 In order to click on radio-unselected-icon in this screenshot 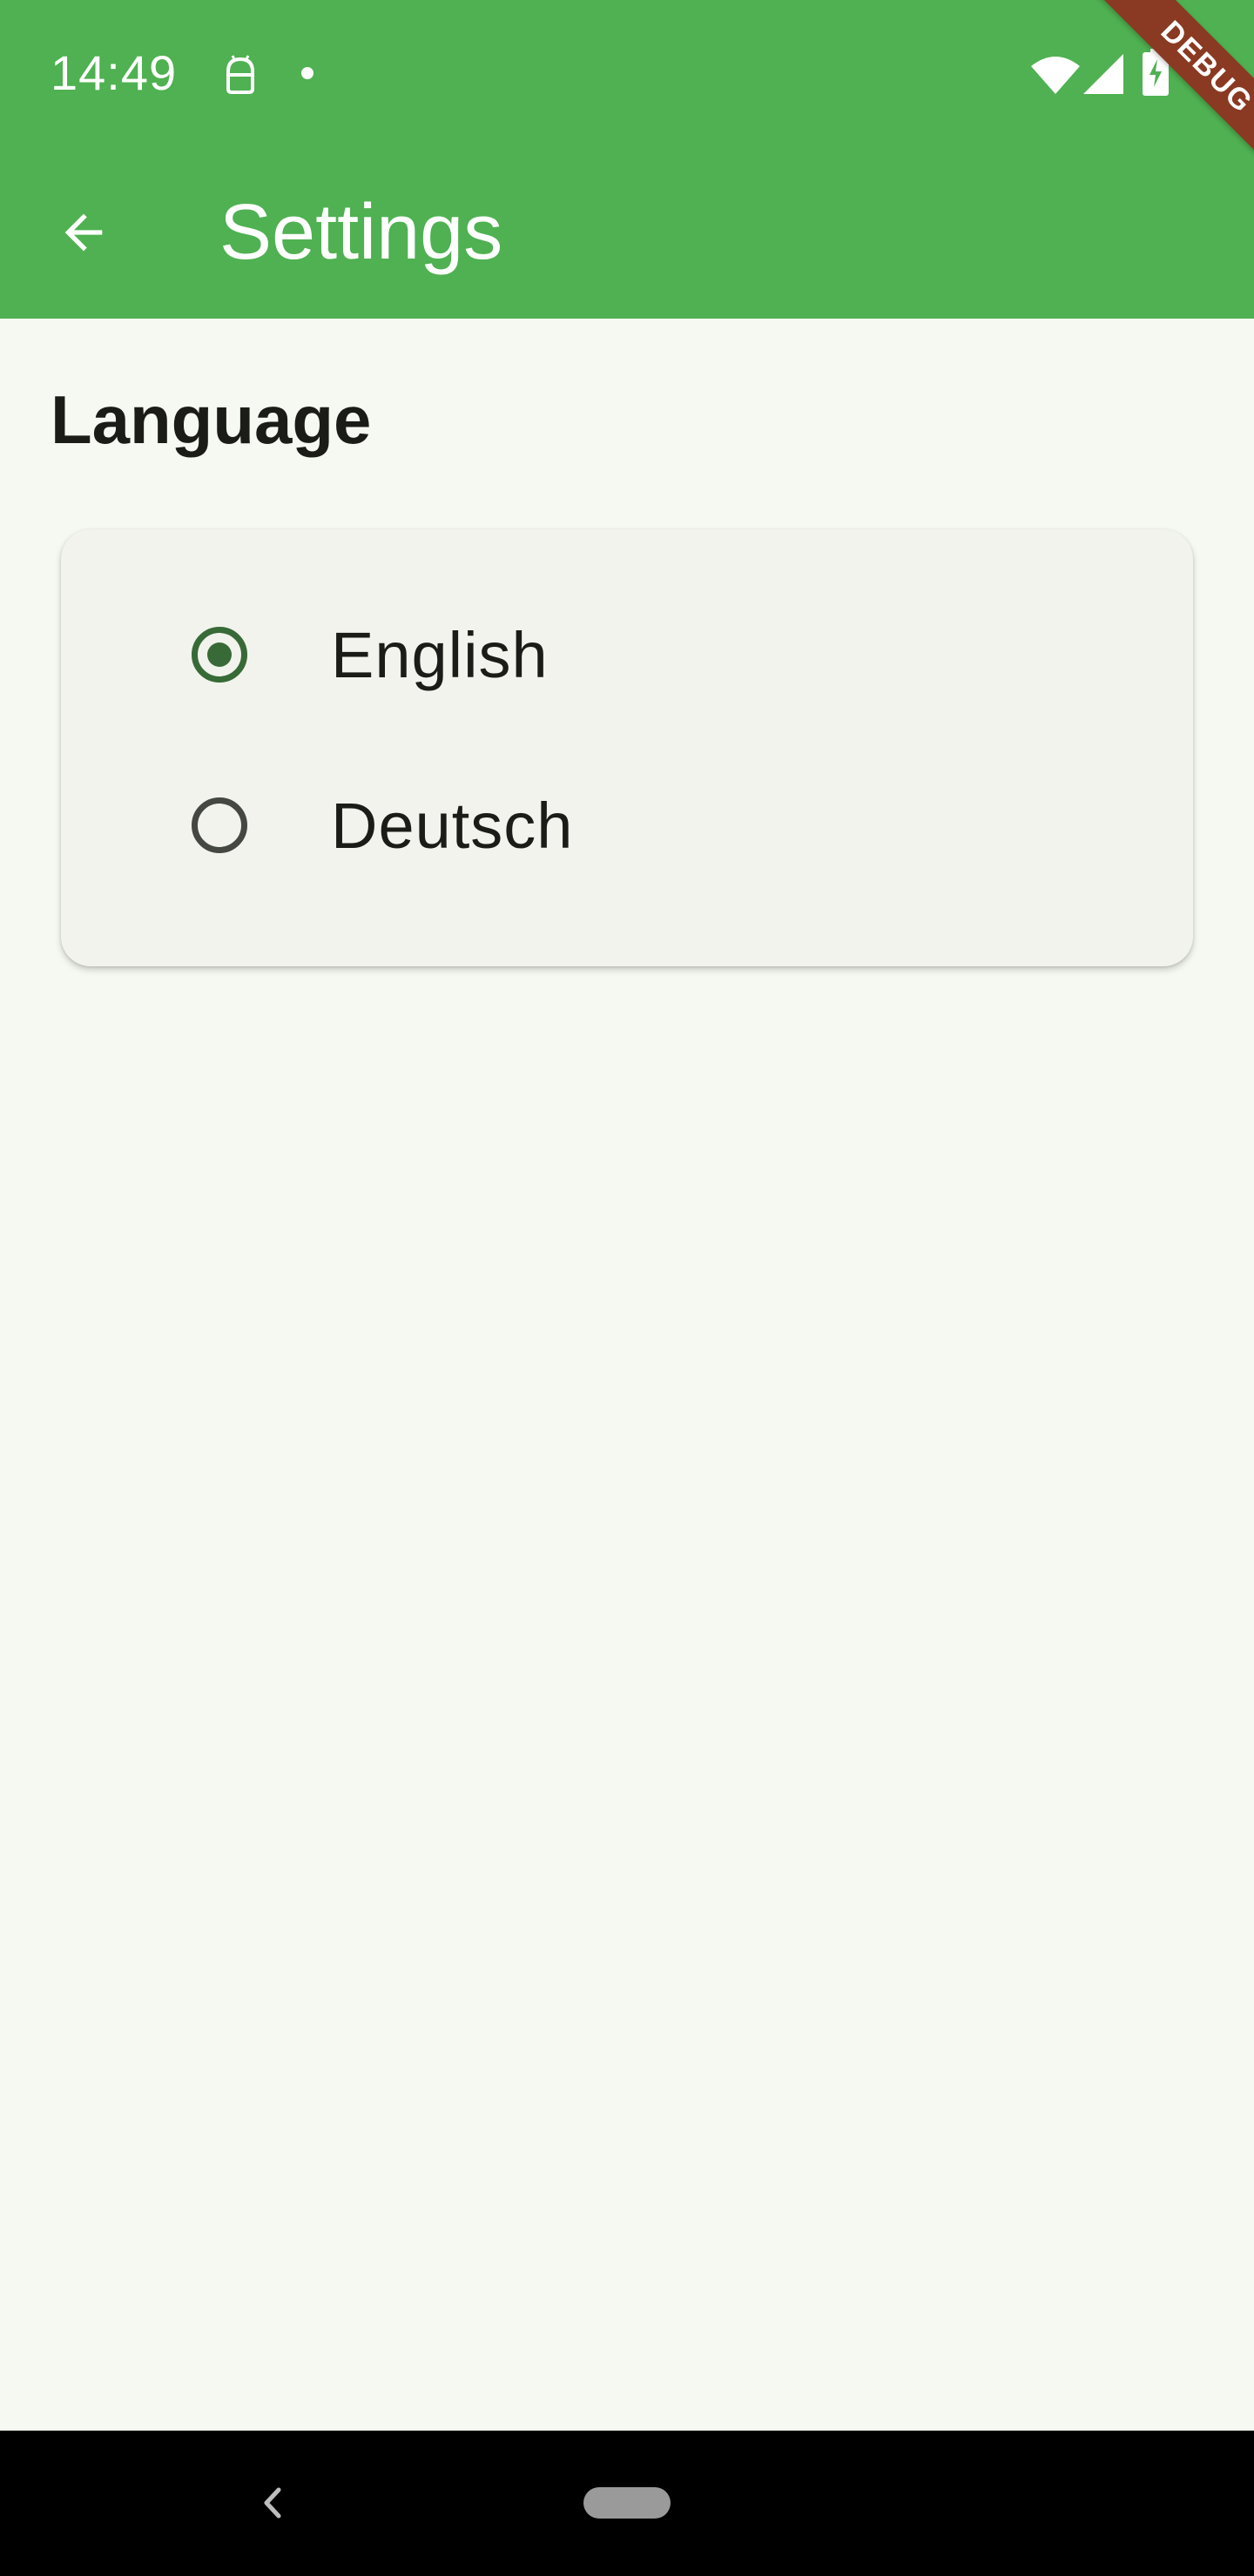, I will do `click(219, 825)`.